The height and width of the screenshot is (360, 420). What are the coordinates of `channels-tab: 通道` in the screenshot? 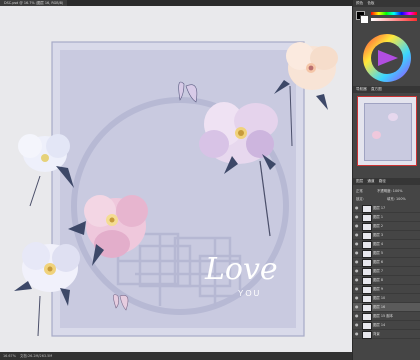 It's located at (370, 181).